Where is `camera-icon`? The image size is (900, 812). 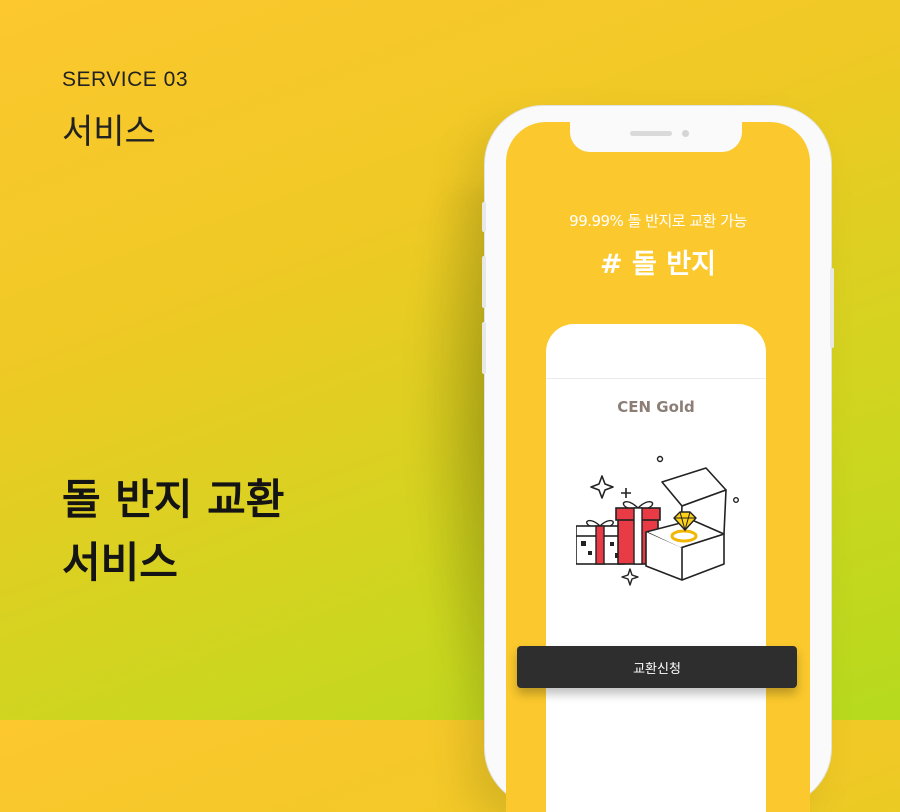
camera-icon is located at coordinates (685, 133).